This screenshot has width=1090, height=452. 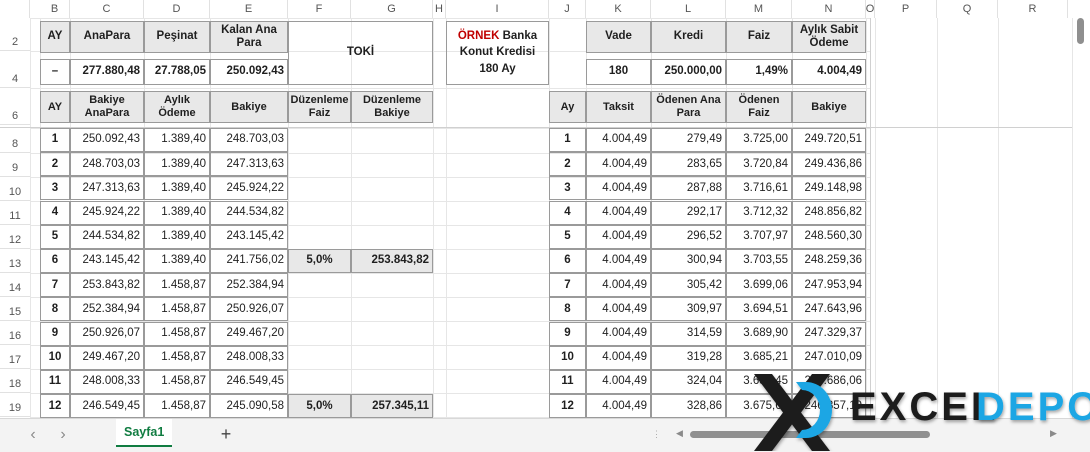 What do you see at coordinates (688, 406) in the screenshot?
I see `right-table-cell: 328,86` at bounding box center [688, 406].